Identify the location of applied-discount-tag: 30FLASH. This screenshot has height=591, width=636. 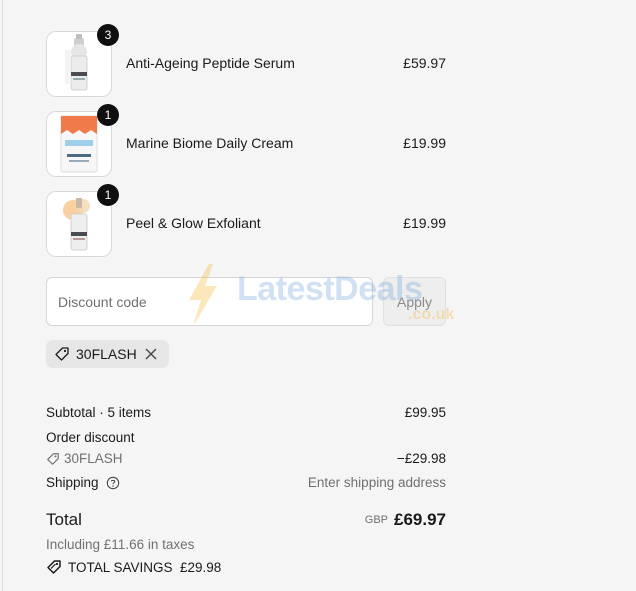
(107, 354).